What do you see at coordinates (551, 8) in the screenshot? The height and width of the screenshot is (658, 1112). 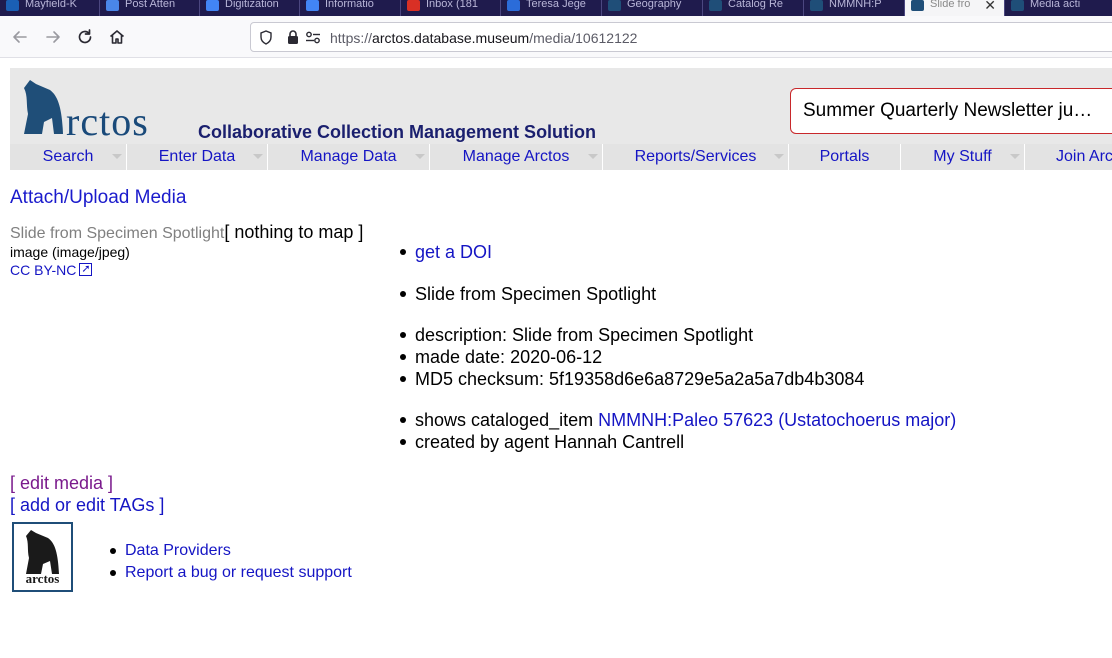 I see `browser-tab: Teresa Jege` at bounding box center [551, 8].